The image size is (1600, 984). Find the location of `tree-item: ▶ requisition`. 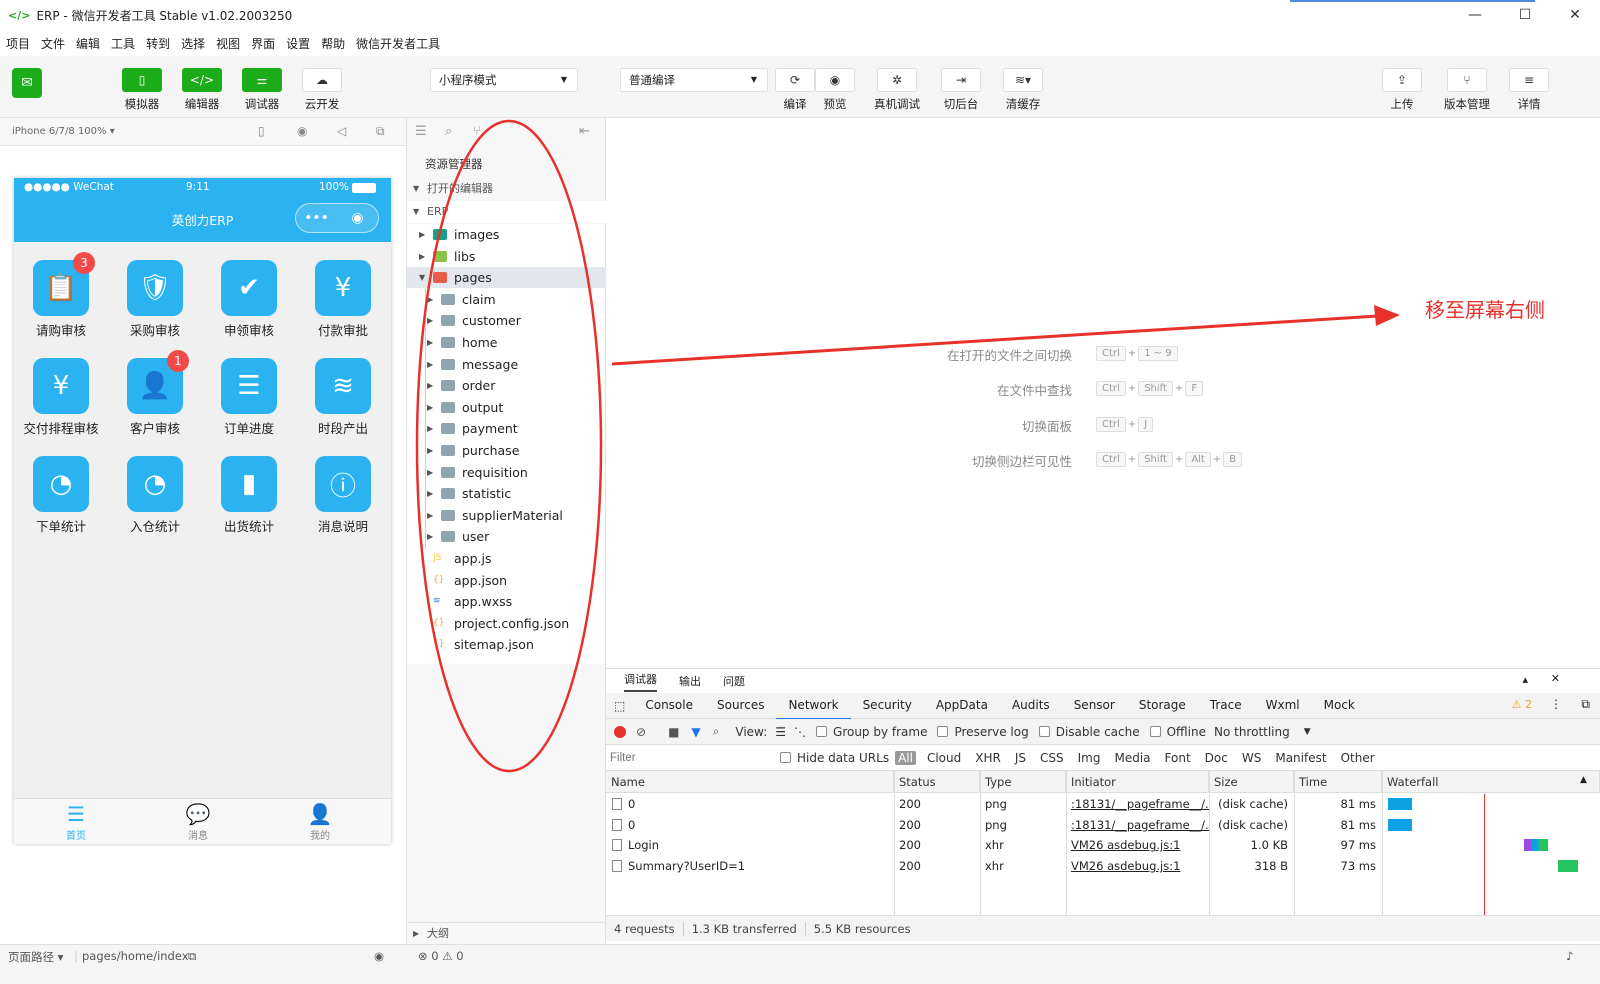

tree-item: ▶ requisition is located at coordinates (507, 472).